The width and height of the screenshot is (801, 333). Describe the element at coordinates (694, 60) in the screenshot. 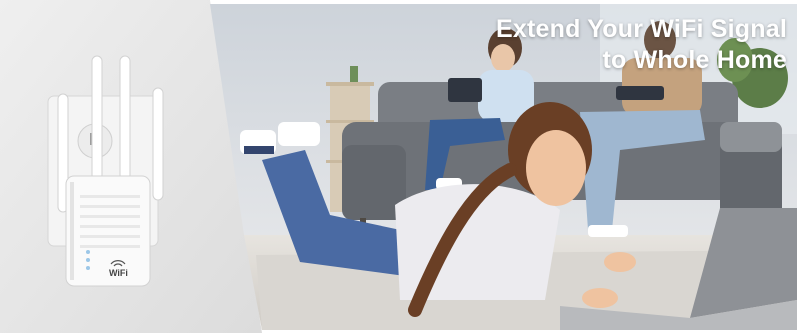

I see `headline-line-2: to Whole Home` at that location.